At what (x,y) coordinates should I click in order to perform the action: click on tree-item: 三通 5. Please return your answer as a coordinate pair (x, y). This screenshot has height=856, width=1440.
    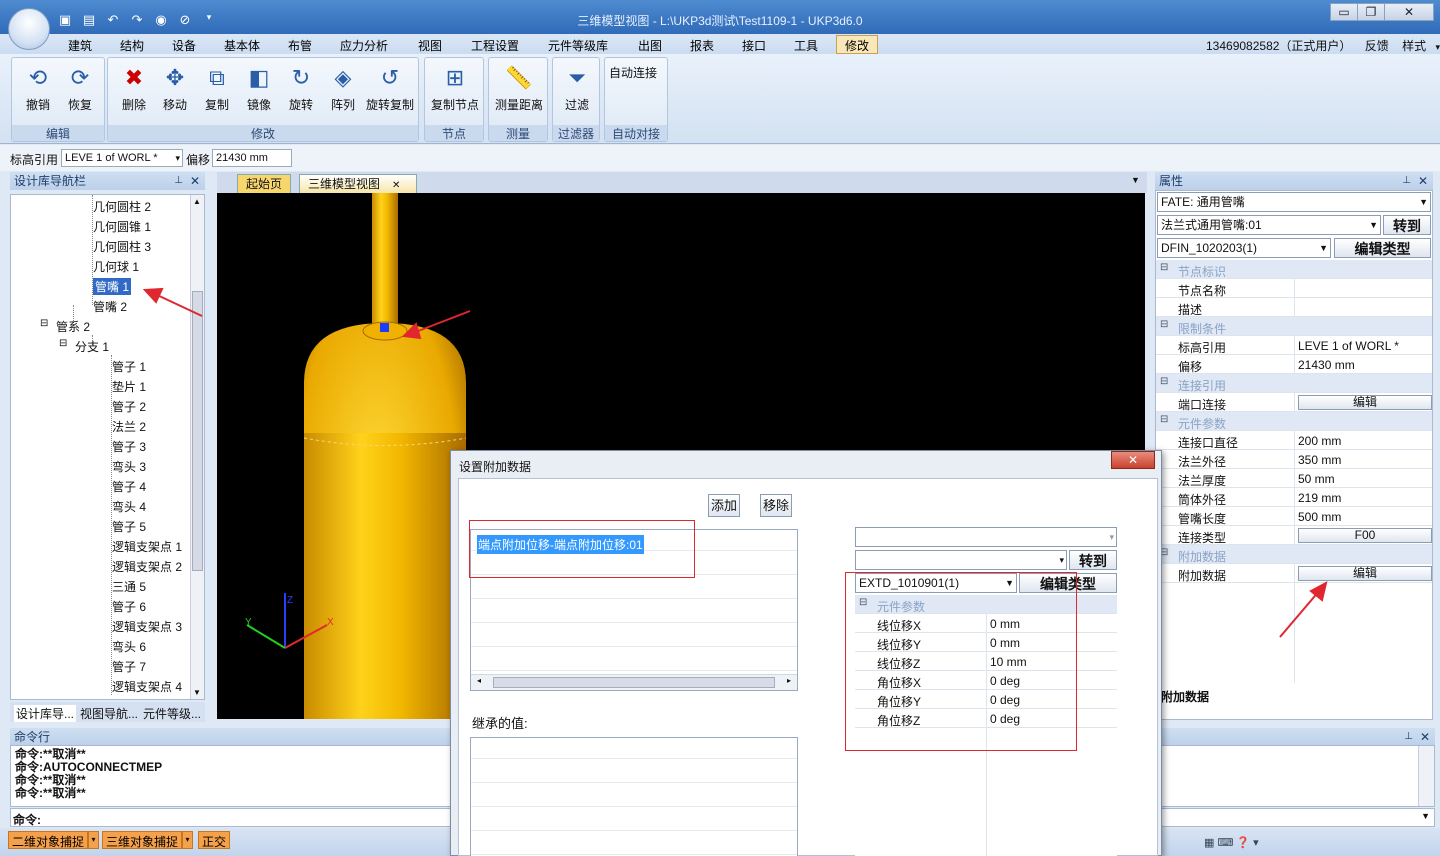
    Looking at the image, I should click on (129, 586).